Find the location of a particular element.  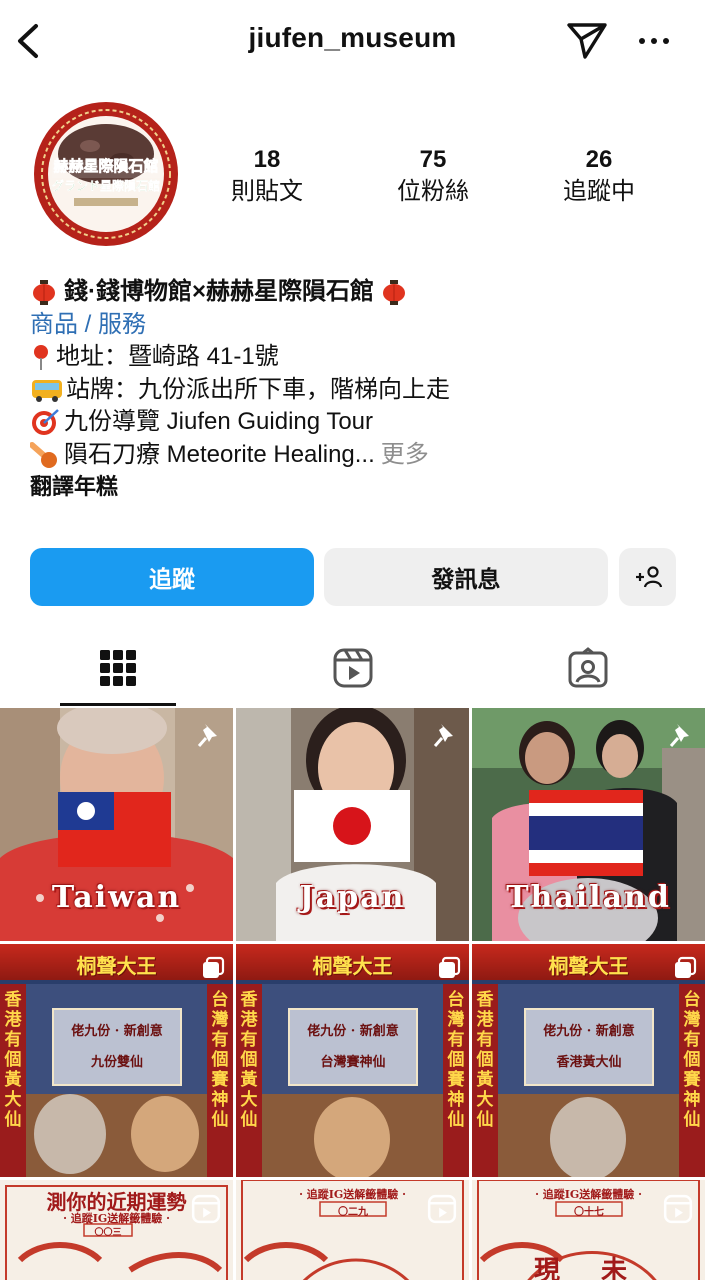

poster-center-box: 佬九份 · 新創意 香港黃大仙 is located at coordinates (589, 1047).